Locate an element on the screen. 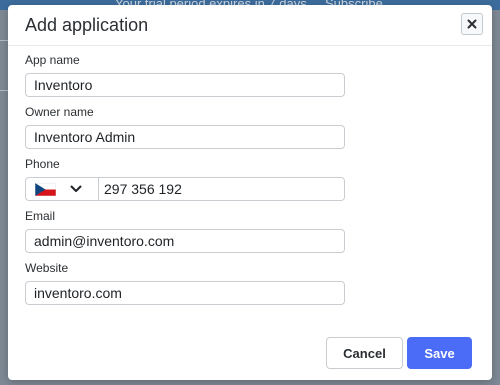  owner-name-field: Owner name is located at coordinates (185, 126).